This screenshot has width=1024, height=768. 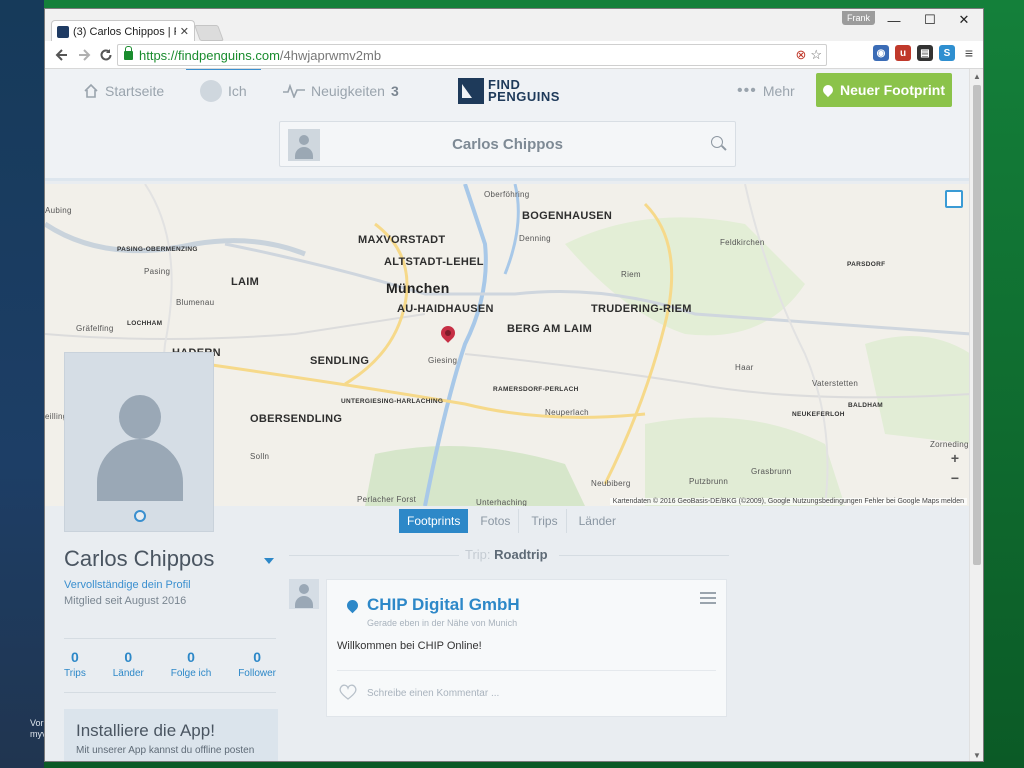 I want to click on profile-badge: Frank, so click(x=858, y=18).